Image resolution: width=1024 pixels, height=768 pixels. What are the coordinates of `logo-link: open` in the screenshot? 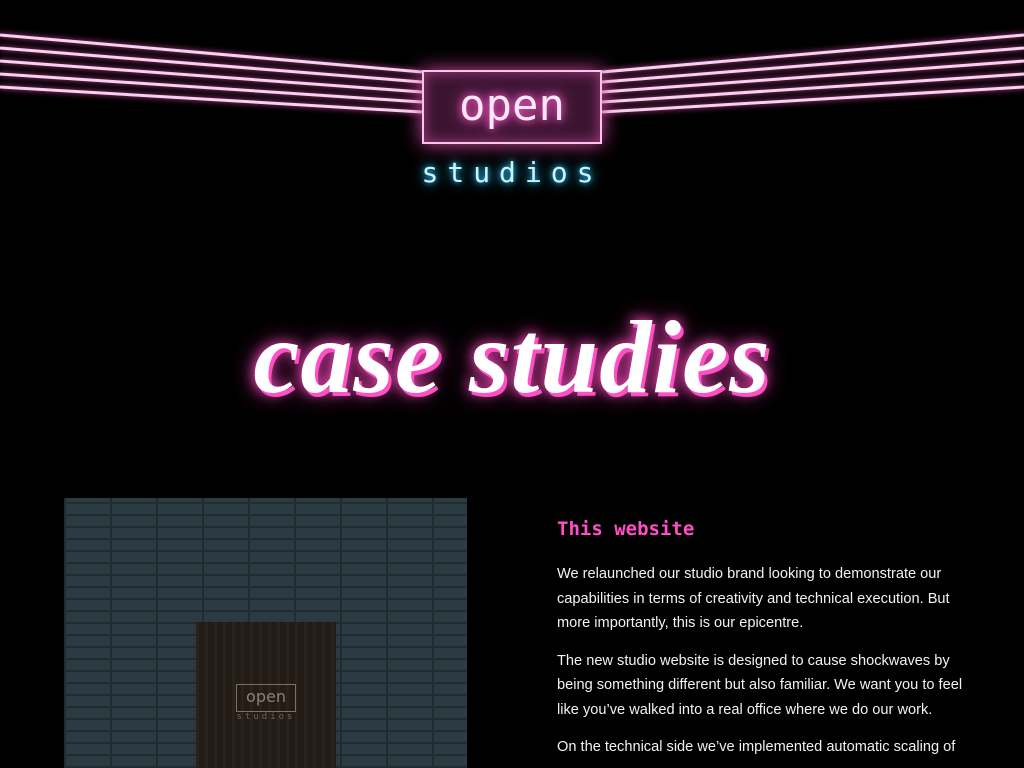 It's located at (512, 107).